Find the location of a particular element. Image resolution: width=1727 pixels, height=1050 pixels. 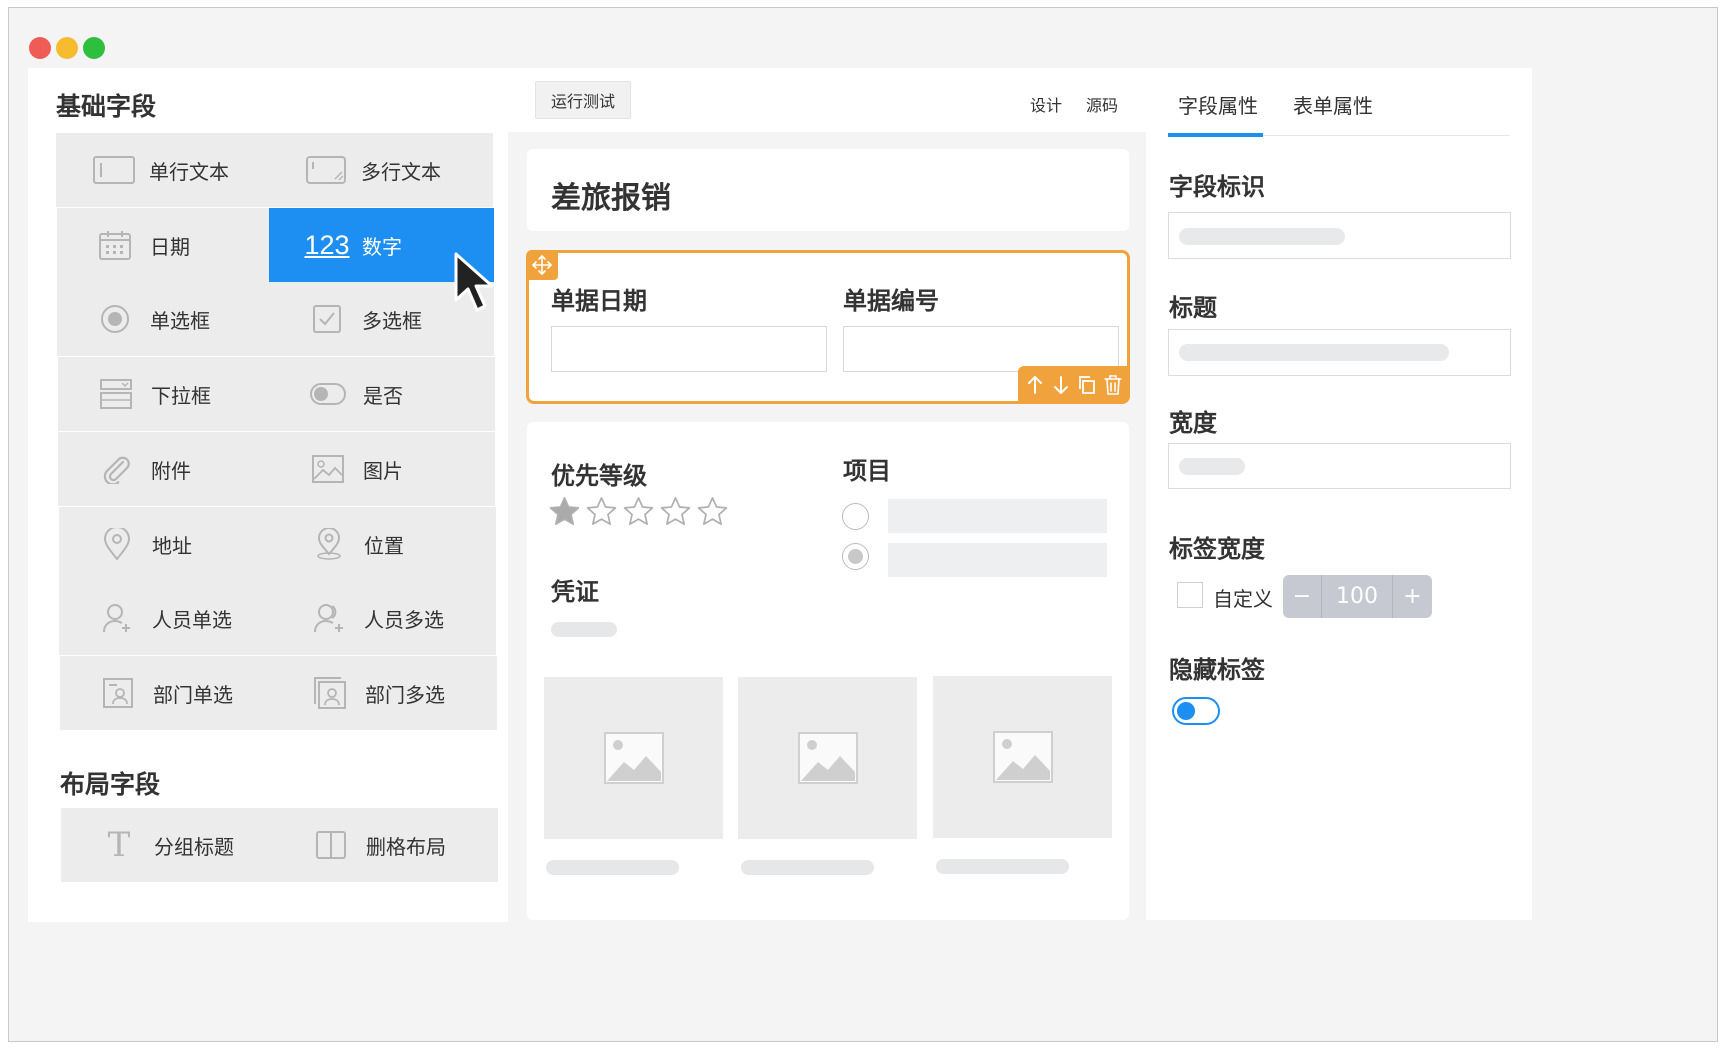

design-tab: 设计 is located at coordinates (1046, 104).